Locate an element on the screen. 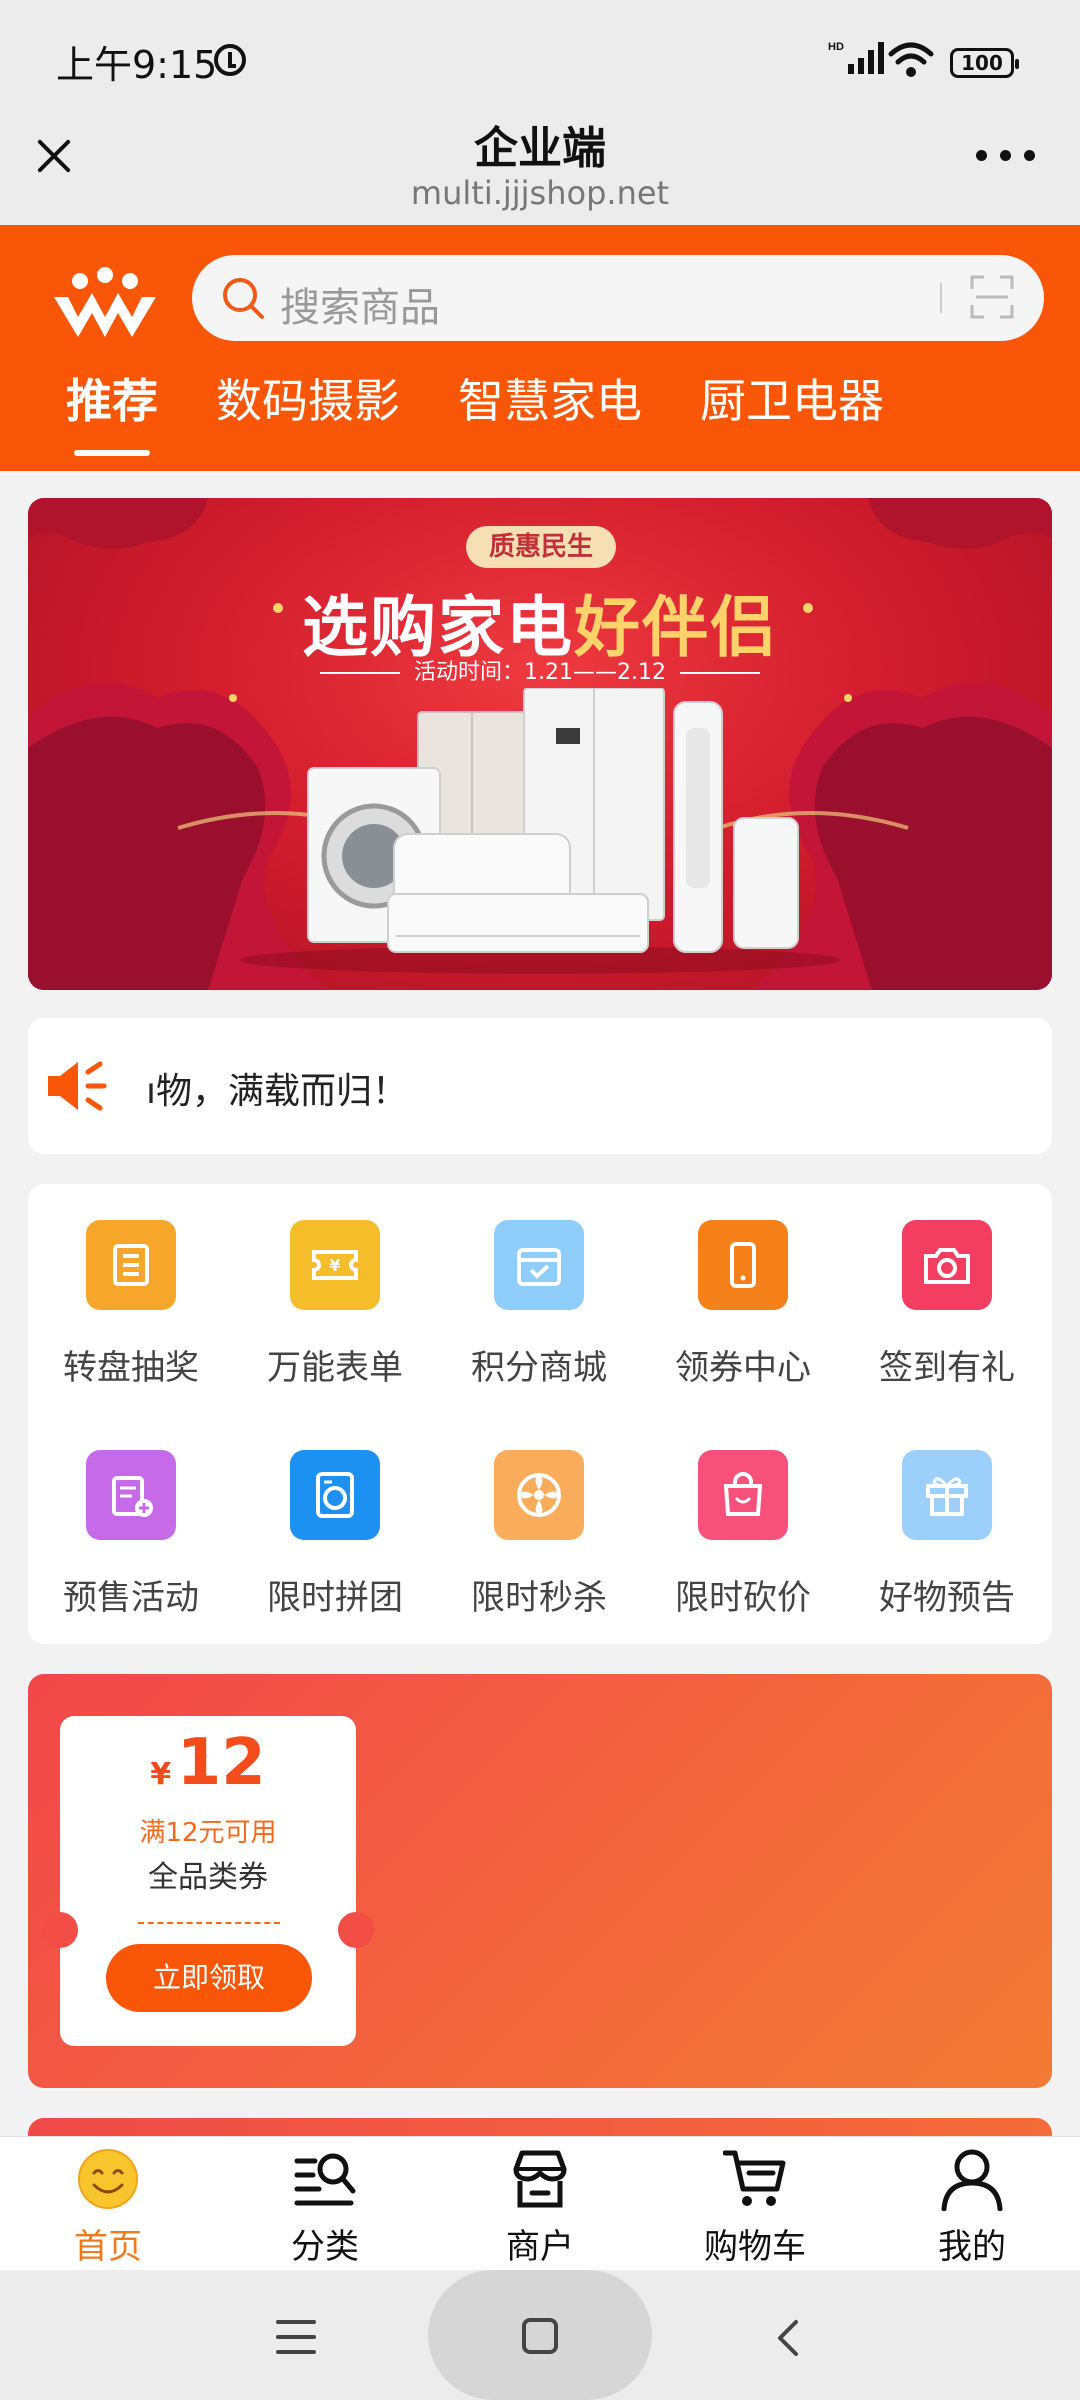  nav-category: 分类 is located at coordinates (325, 2204).